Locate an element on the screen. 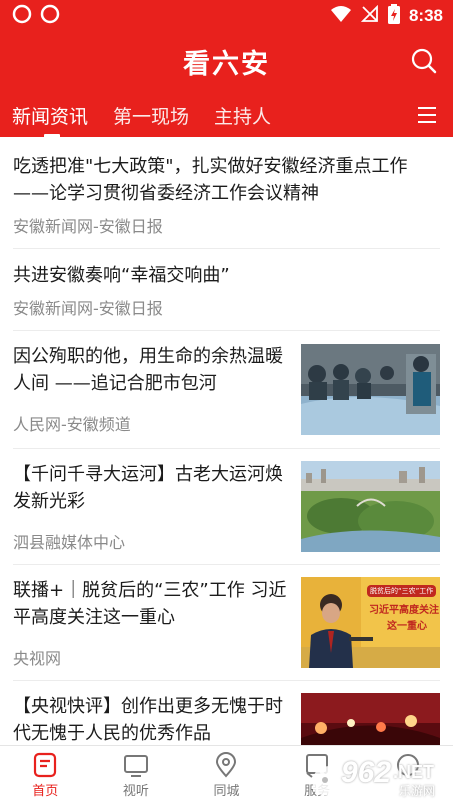 This screenshot has width=453, height=805. nav-home: 首页 is located at coordinates (45, 775).